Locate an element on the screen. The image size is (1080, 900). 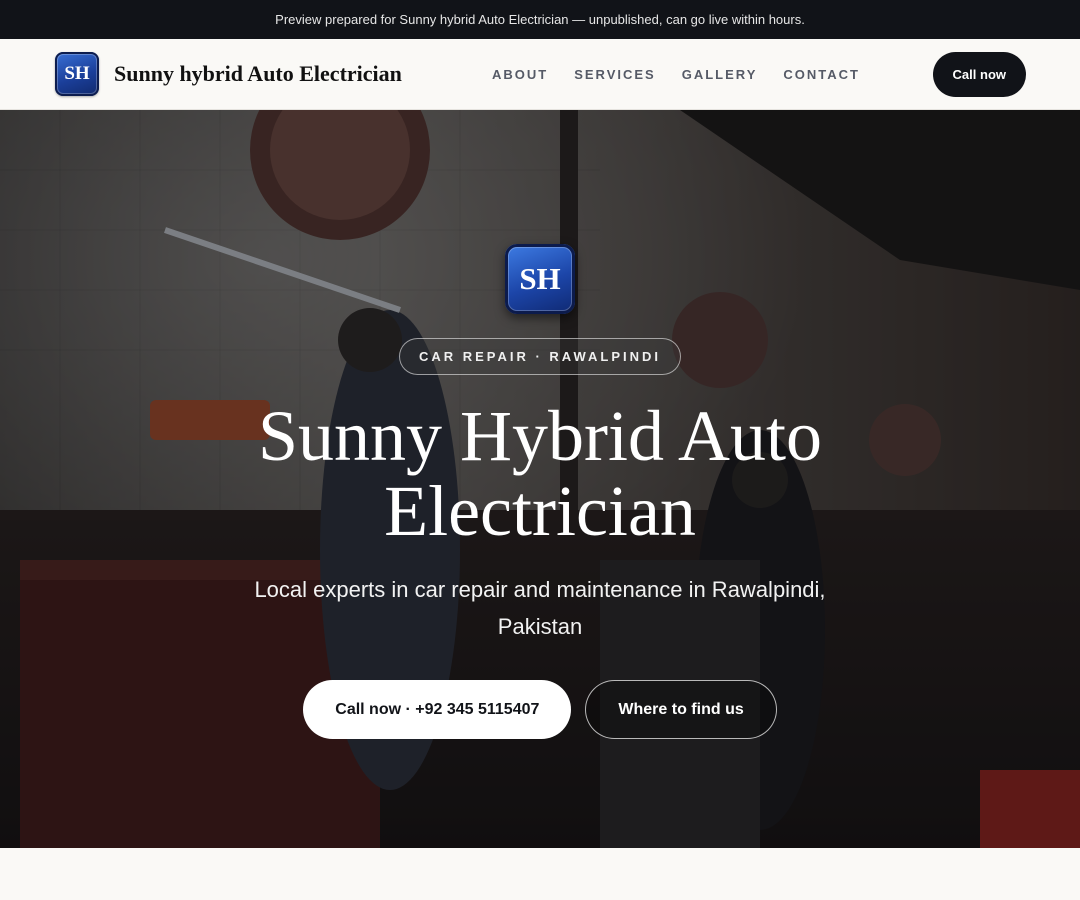
brand-logo-text: SH is located at coordinates (77, 73).